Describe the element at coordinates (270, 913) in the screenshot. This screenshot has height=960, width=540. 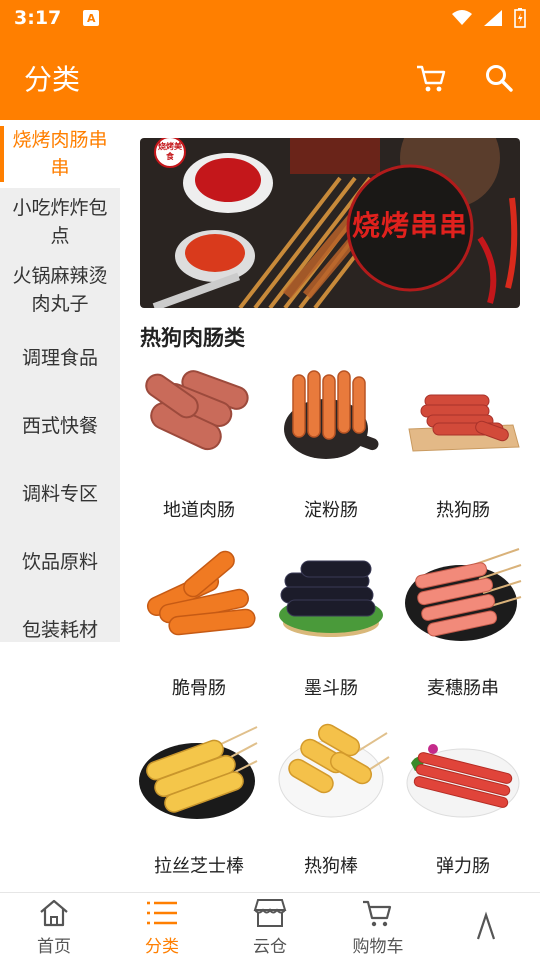
I see `store-icon` at that location.